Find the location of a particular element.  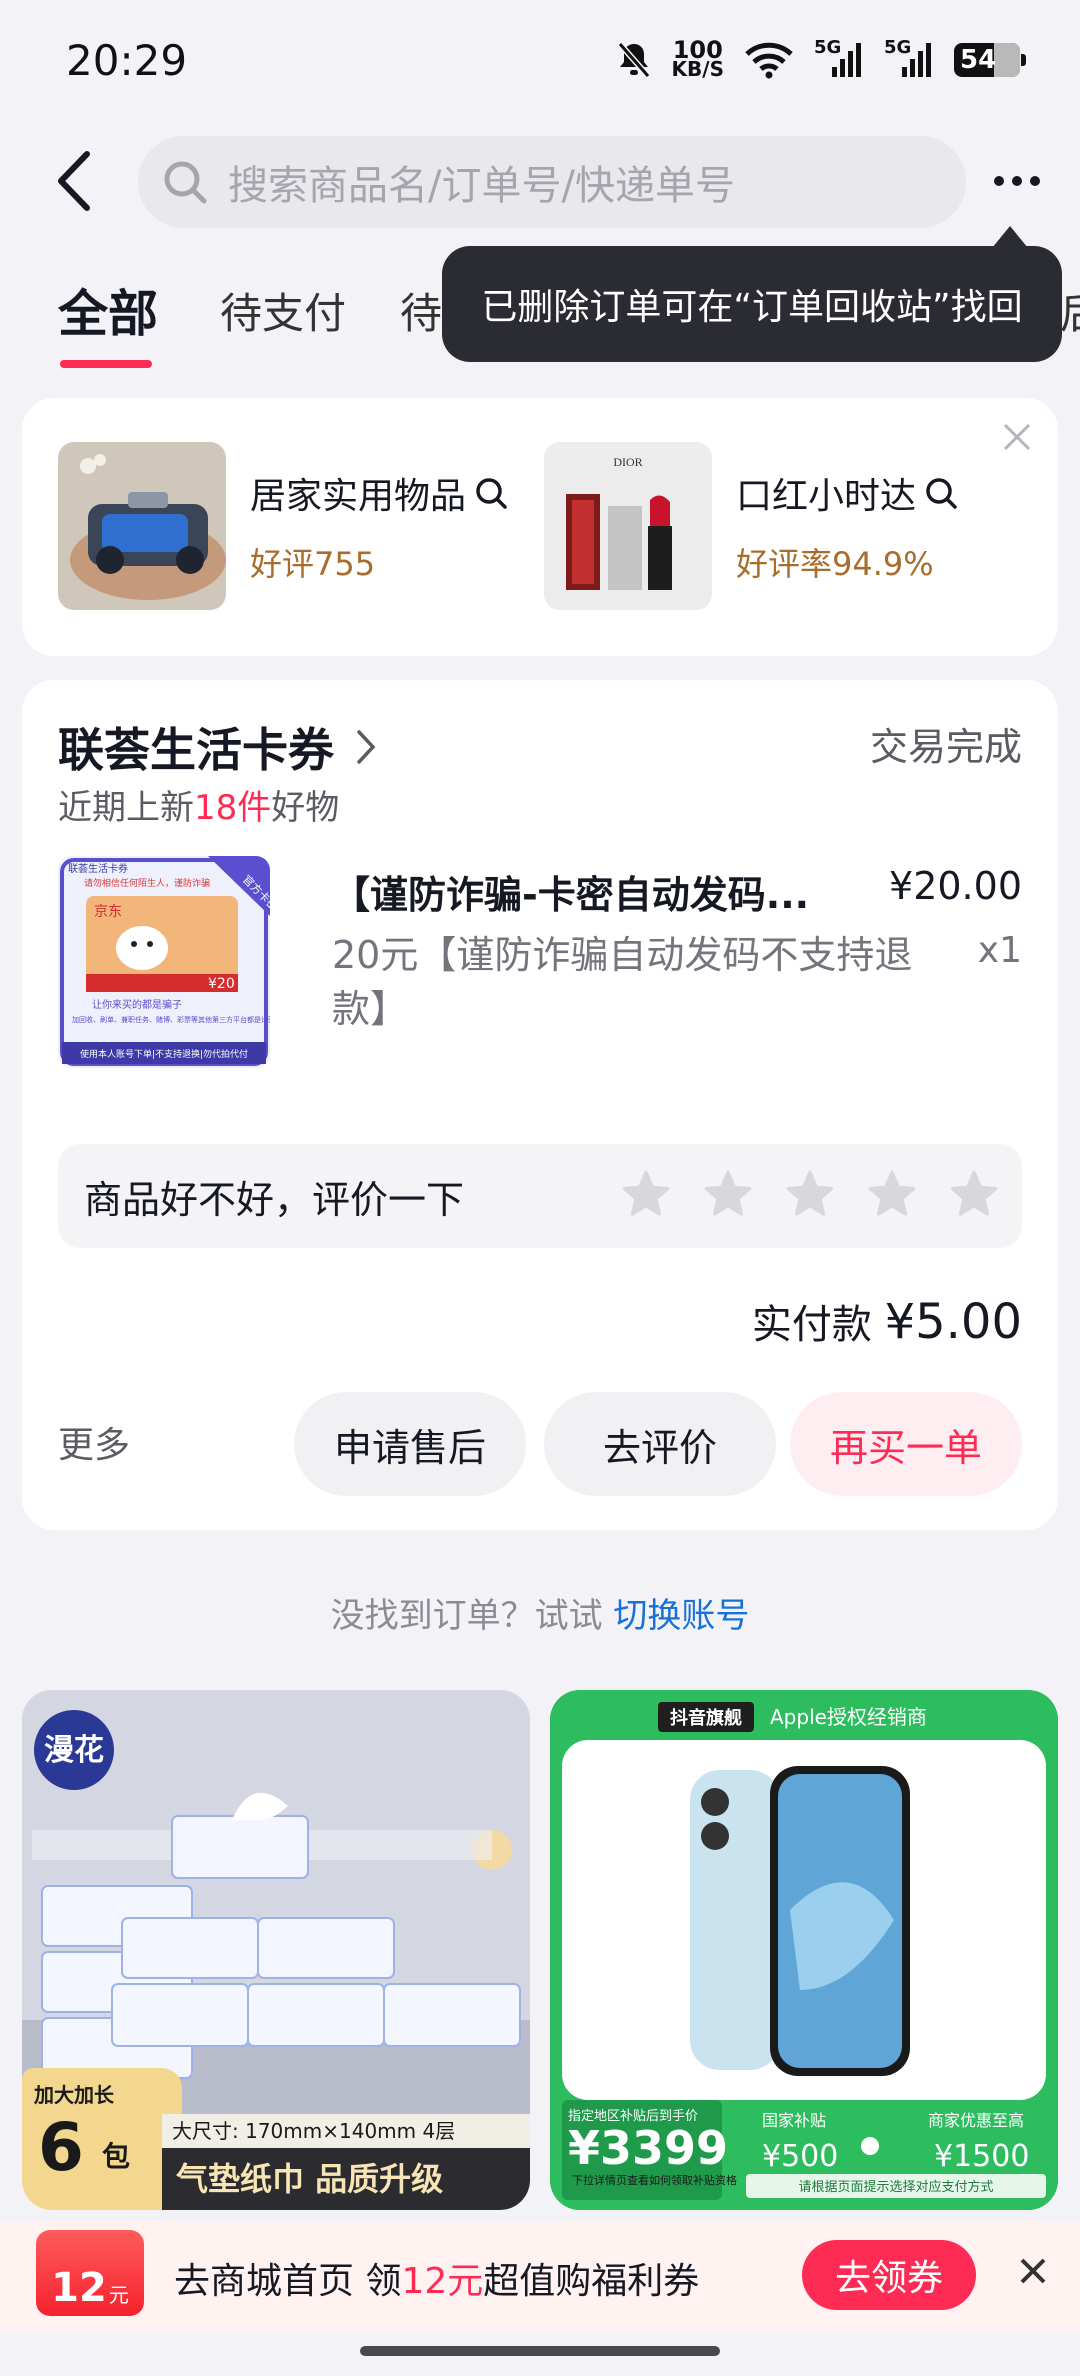

svg-text: 大尺寸: 170mm×140mm 4层 is located at coordinates (313, 2131).